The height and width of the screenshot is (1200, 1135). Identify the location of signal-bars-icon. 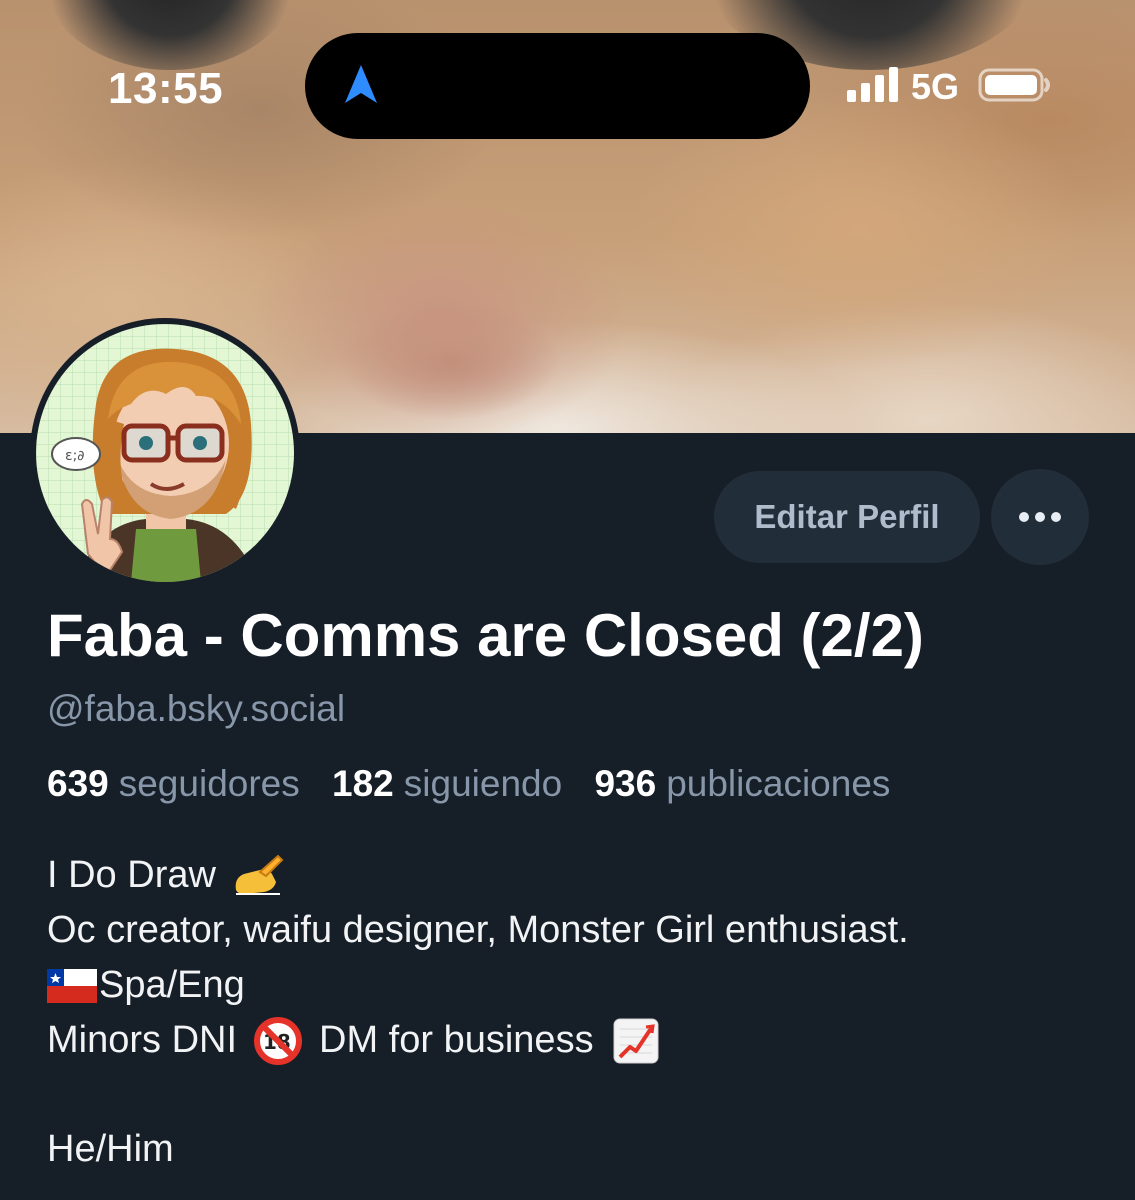
(872, 84).